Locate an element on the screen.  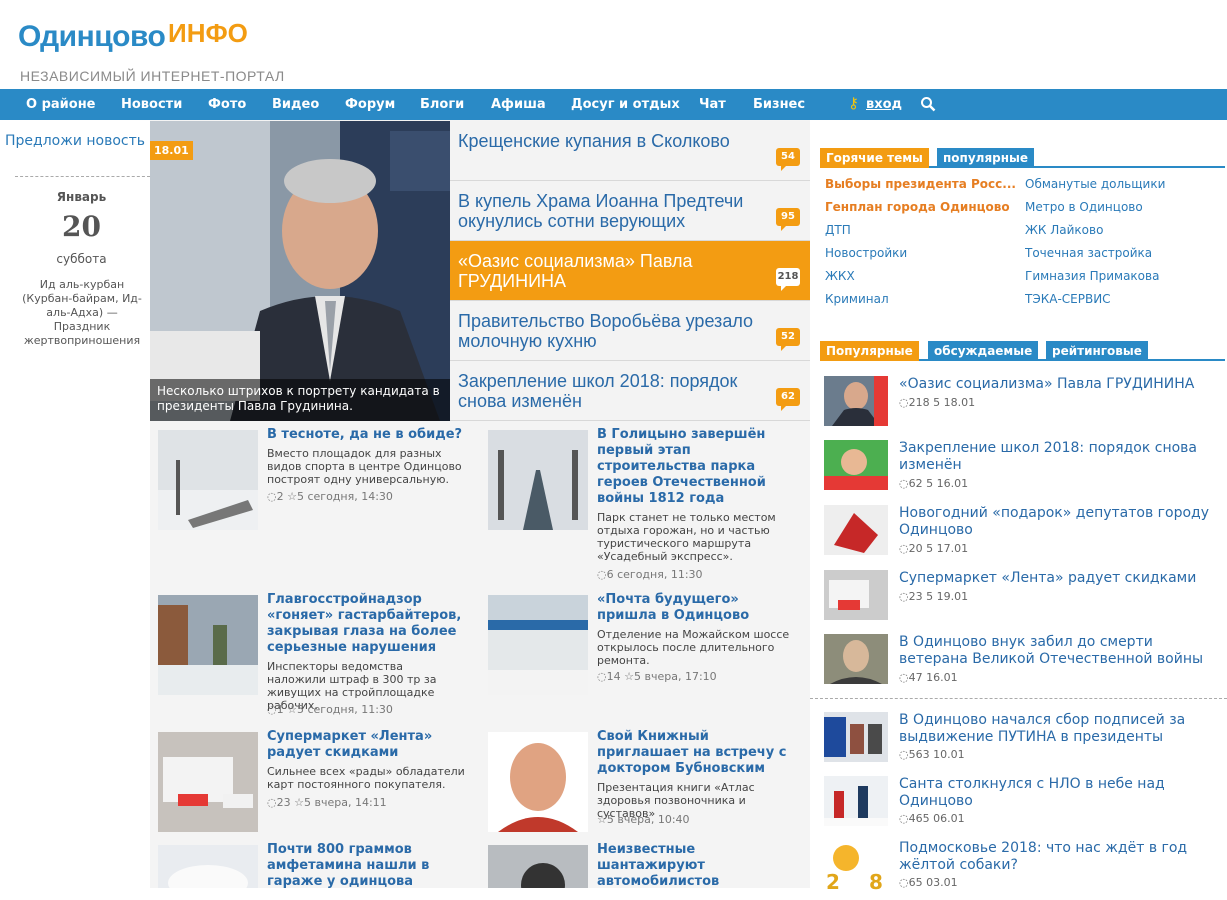
nav-item-video: Видео is located at coordinates (295, 104).